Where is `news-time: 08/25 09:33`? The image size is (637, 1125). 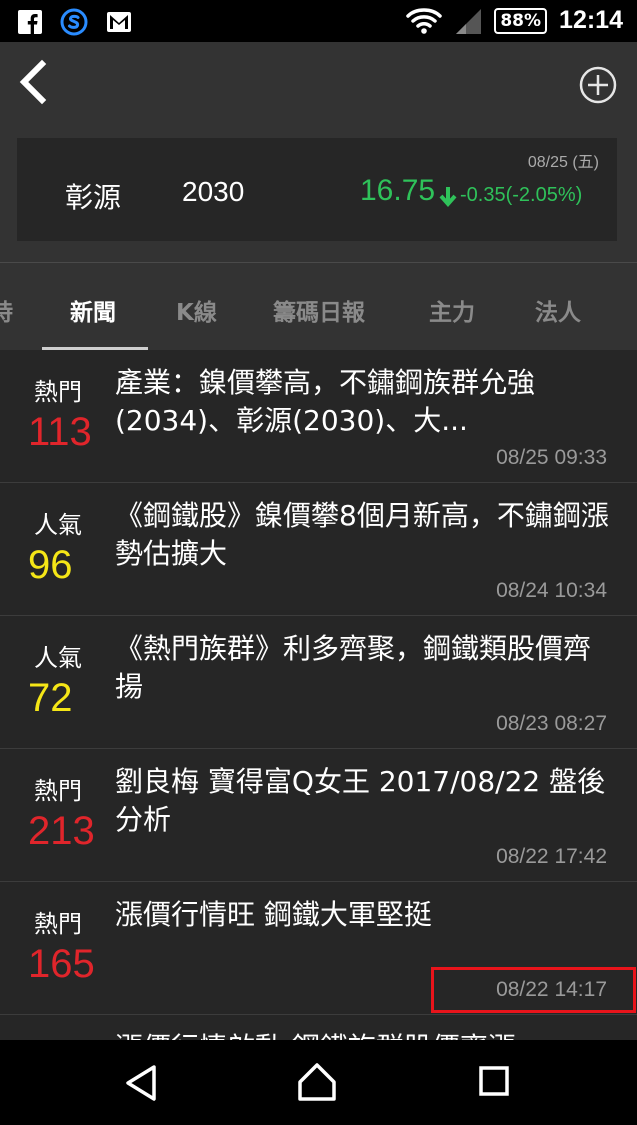
news-time: 08/25 09:33 is located at coordinates (551, 457).